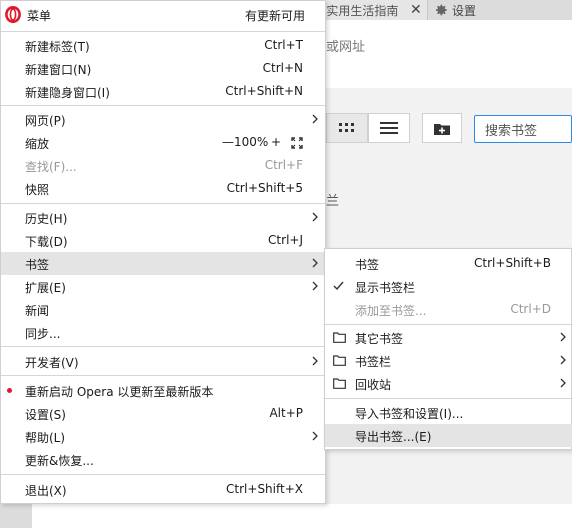  I want to click on browser-tab: -实用生活指南 ✕, so click(372, 10).